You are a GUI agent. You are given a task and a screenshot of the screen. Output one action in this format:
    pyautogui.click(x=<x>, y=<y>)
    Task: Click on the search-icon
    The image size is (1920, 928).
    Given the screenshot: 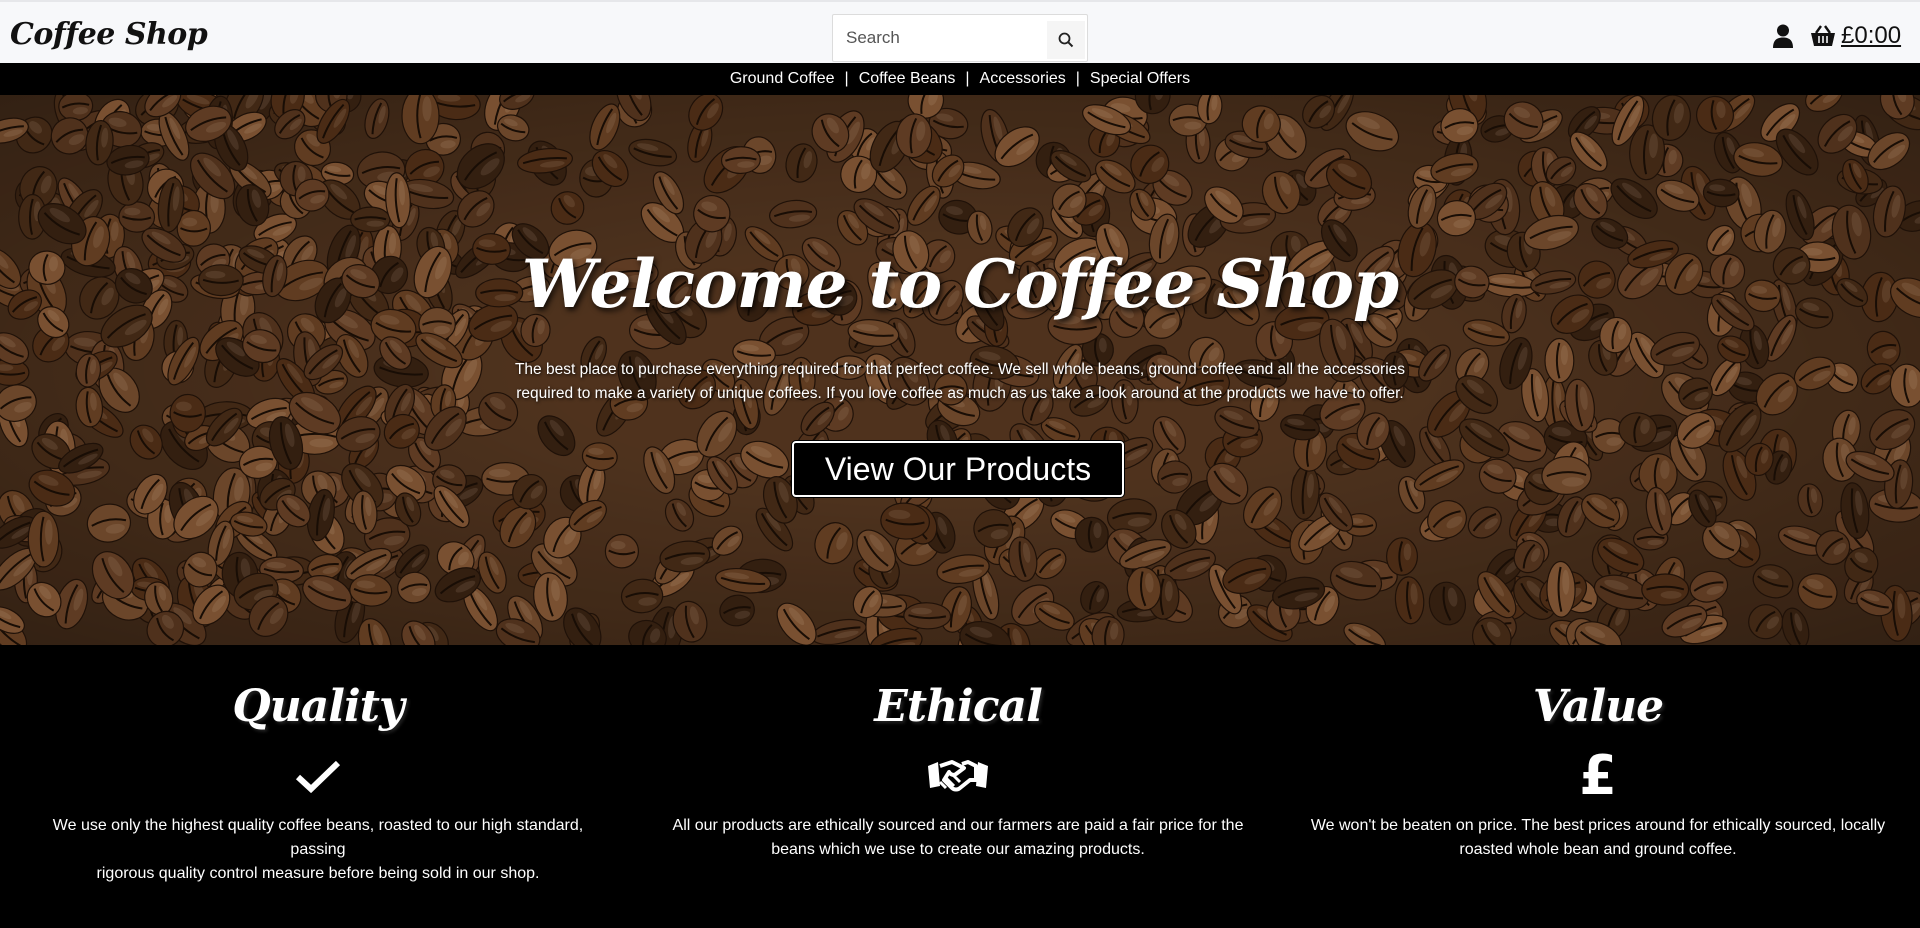 What is the action you would take?
    pyautogui.click(x=1066, y=40)
    